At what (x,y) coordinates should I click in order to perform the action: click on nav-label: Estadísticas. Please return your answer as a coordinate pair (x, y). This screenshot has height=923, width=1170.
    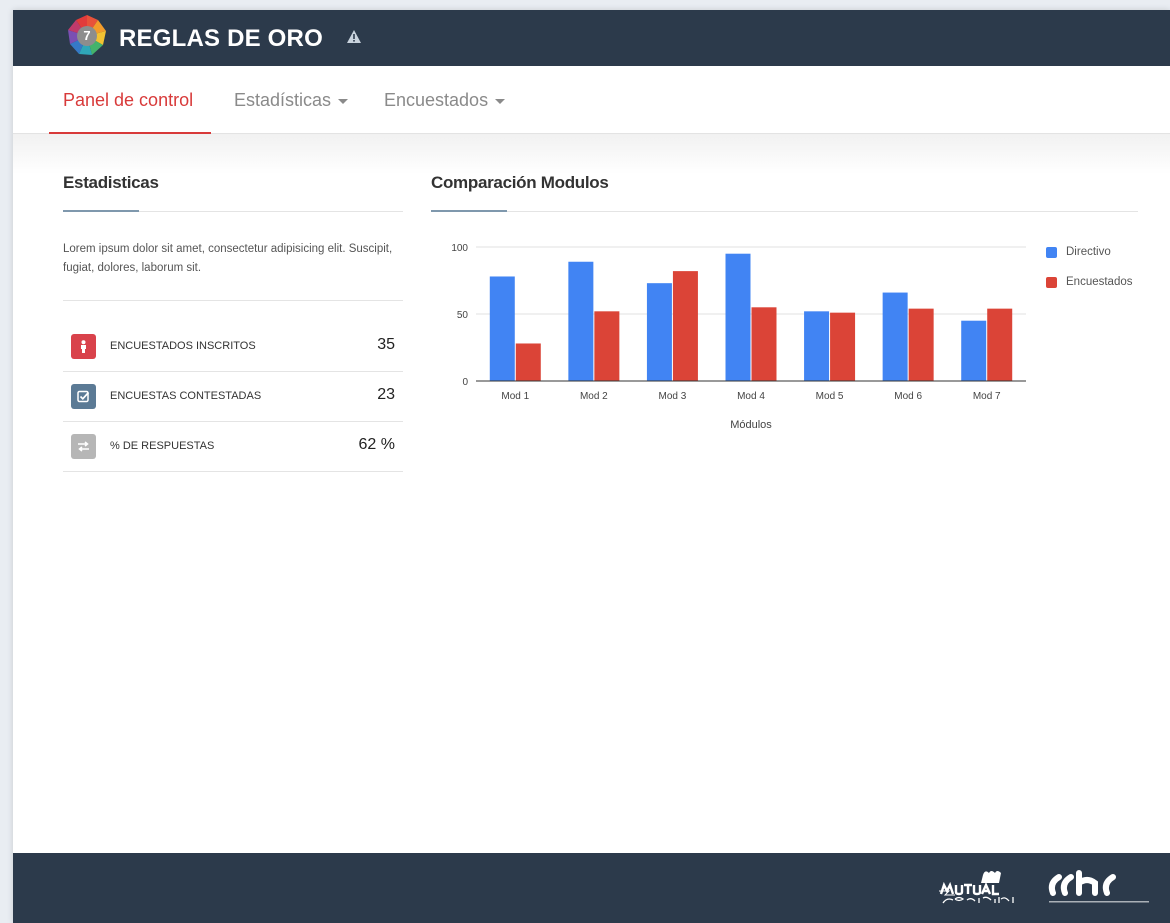
    Looking at the image, I should click on (283, 100).